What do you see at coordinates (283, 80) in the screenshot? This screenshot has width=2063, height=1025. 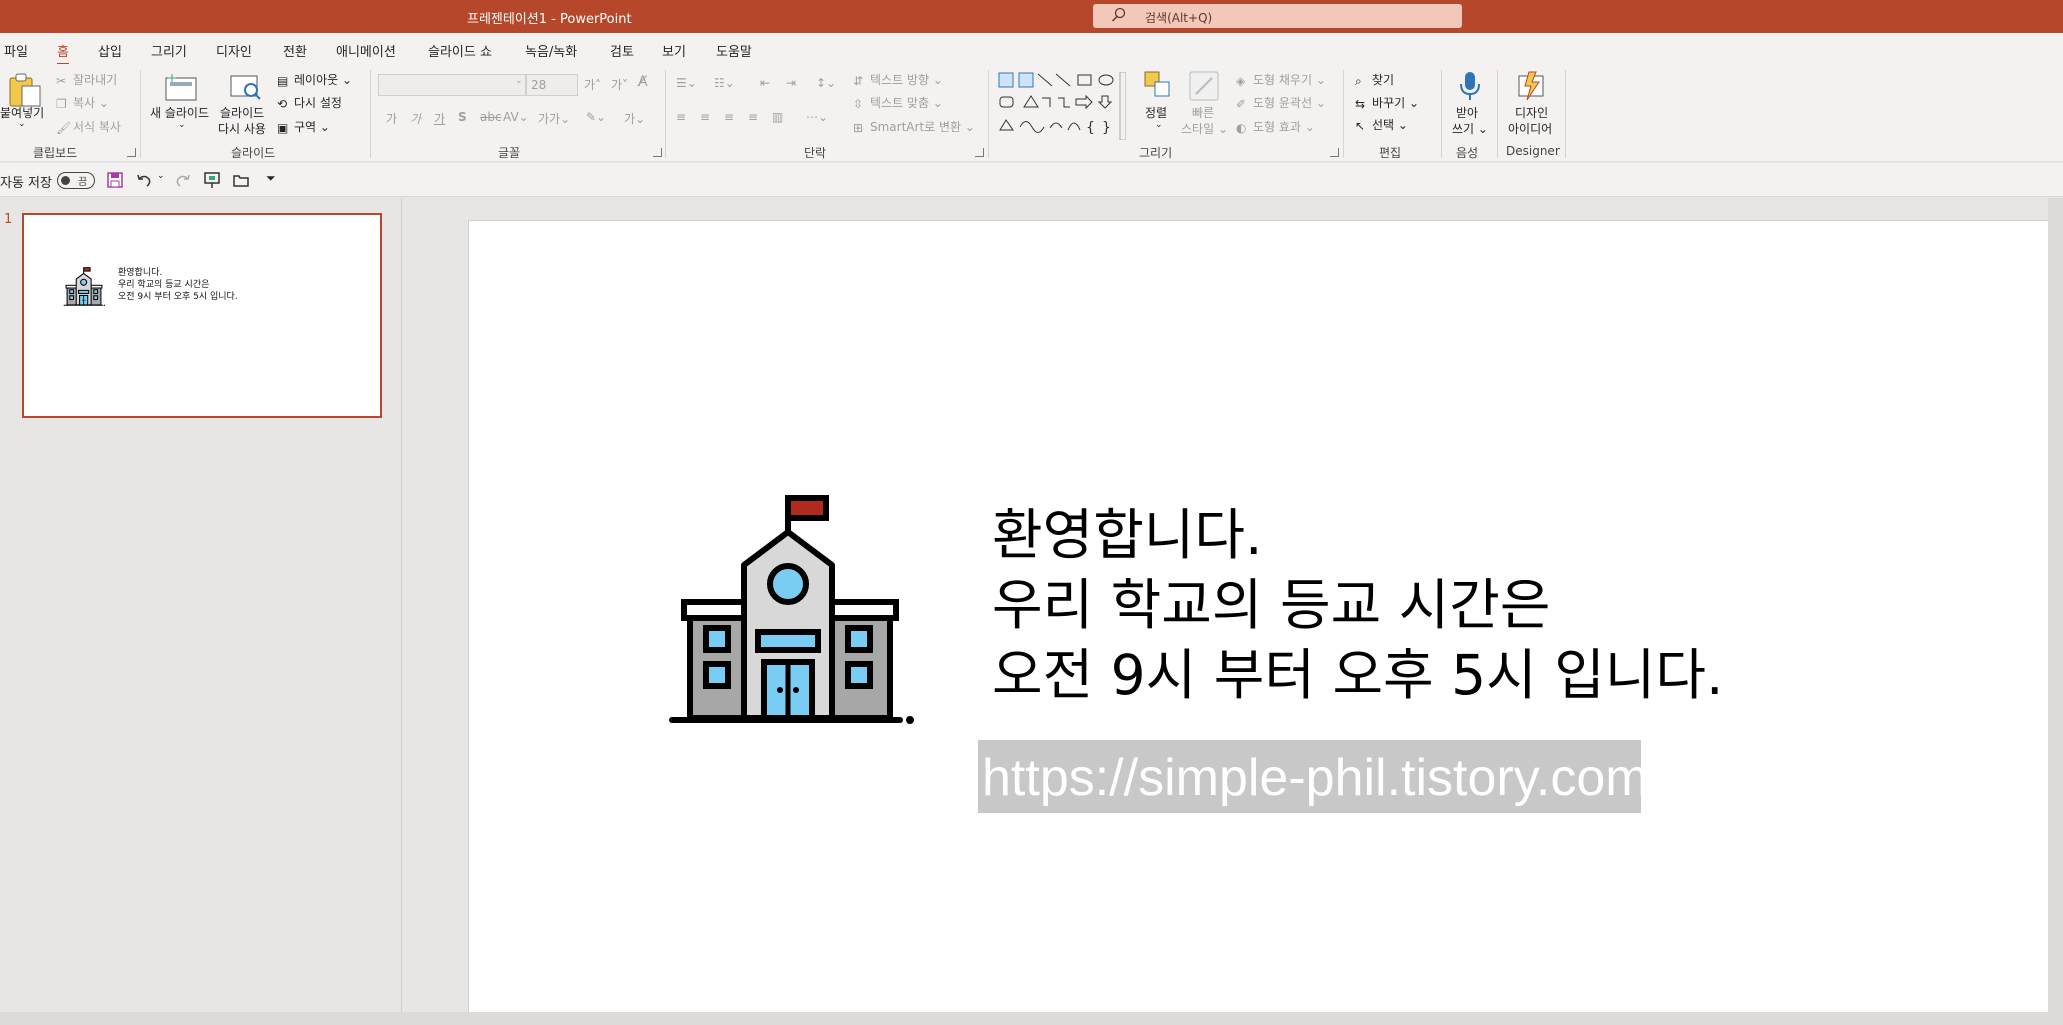 I see `layout-icon: ▤` at bounding box center [283, 80].